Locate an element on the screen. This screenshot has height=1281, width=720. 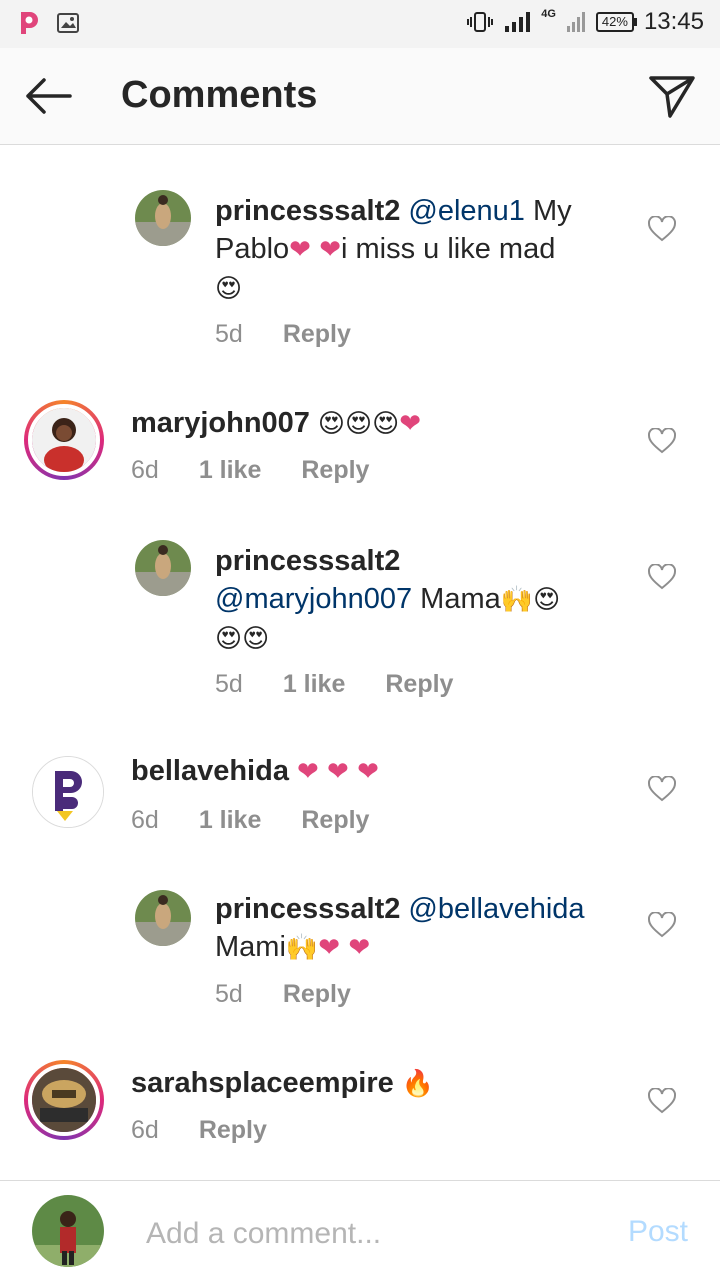
back-arrow-icon is located at coordinates (48, 96).